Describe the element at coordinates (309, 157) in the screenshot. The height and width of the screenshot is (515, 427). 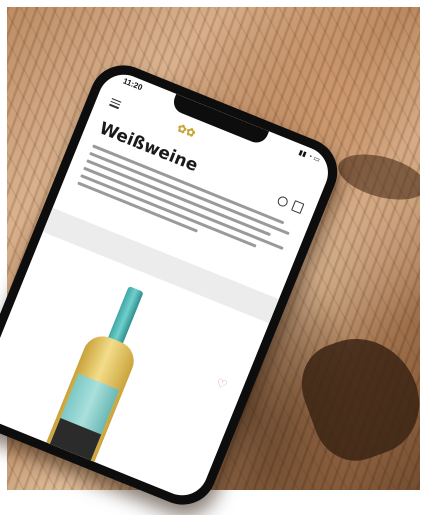
I see `status-icons: ▮▮ ◔ ▭` at that location.